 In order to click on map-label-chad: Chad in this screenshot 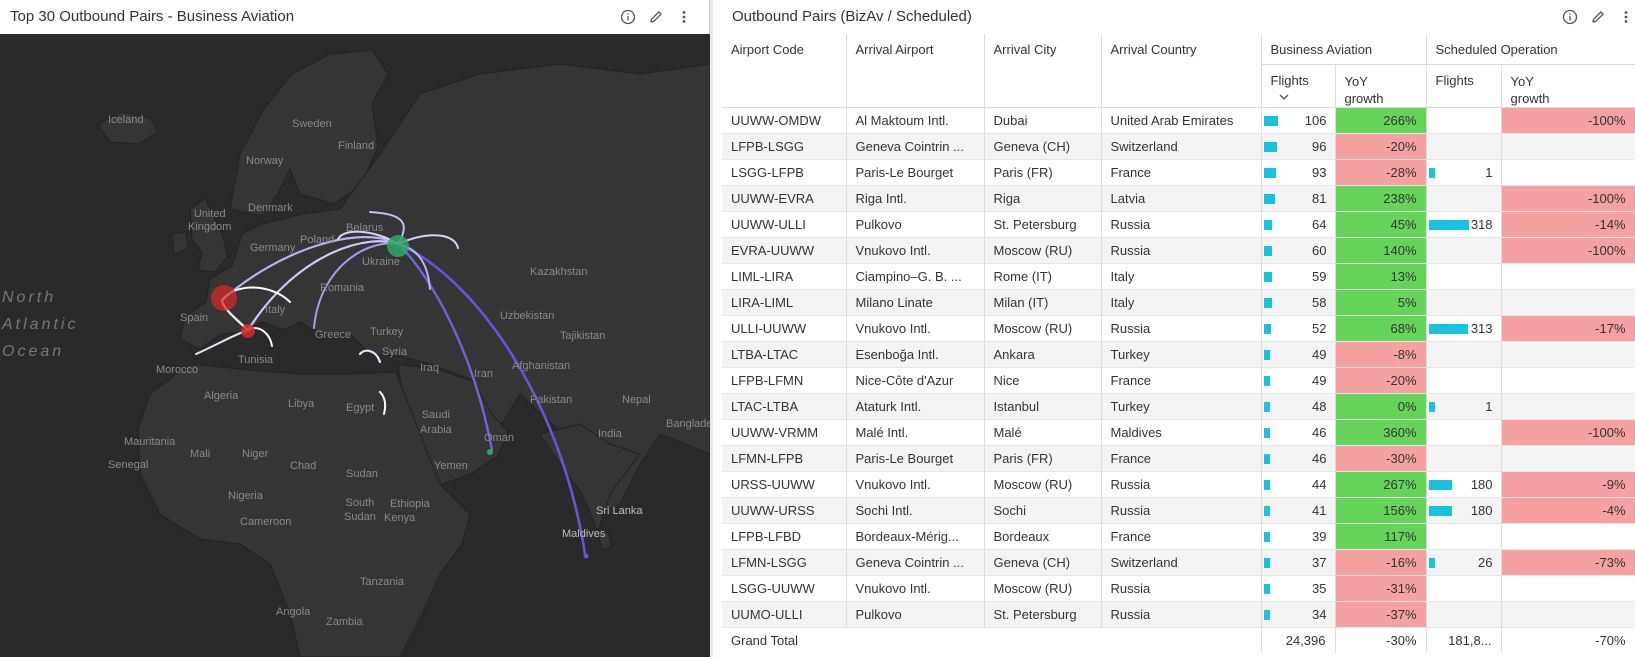, I will do `click(303, 466)`.